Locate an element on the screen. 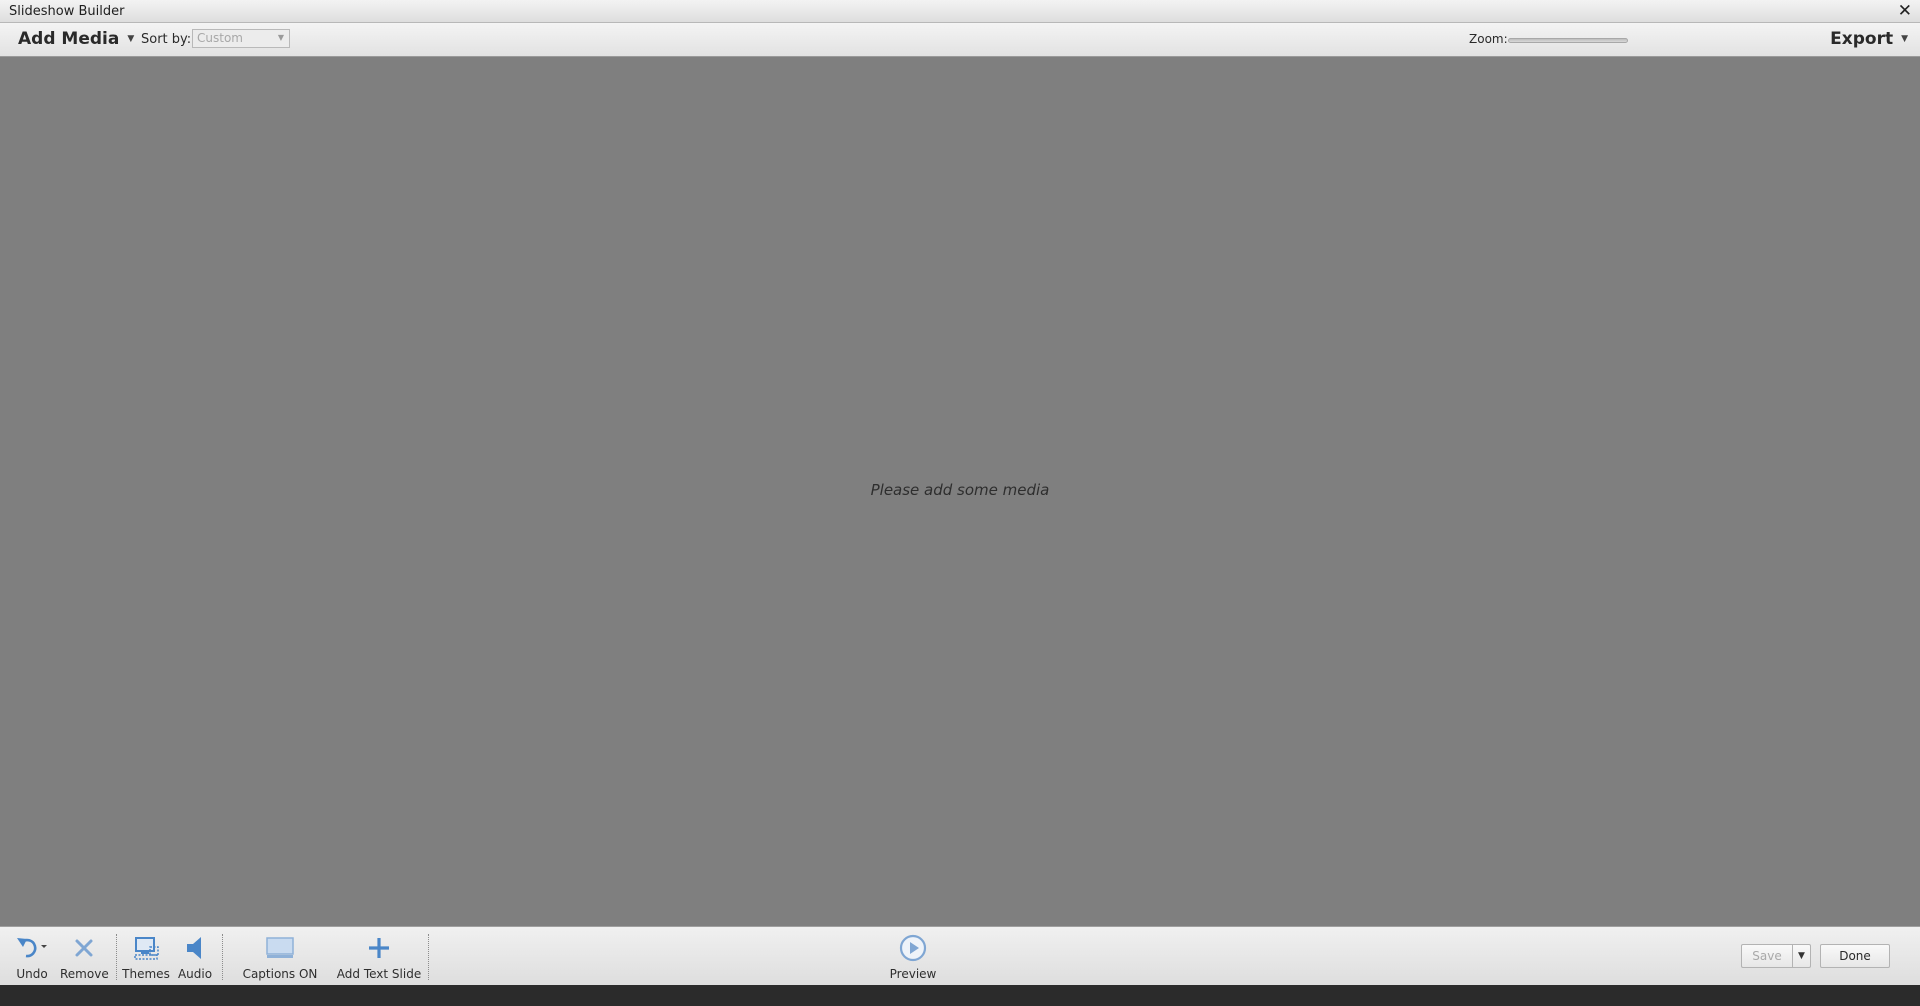  audio-label: Audio is located at coordinates (195, 974).